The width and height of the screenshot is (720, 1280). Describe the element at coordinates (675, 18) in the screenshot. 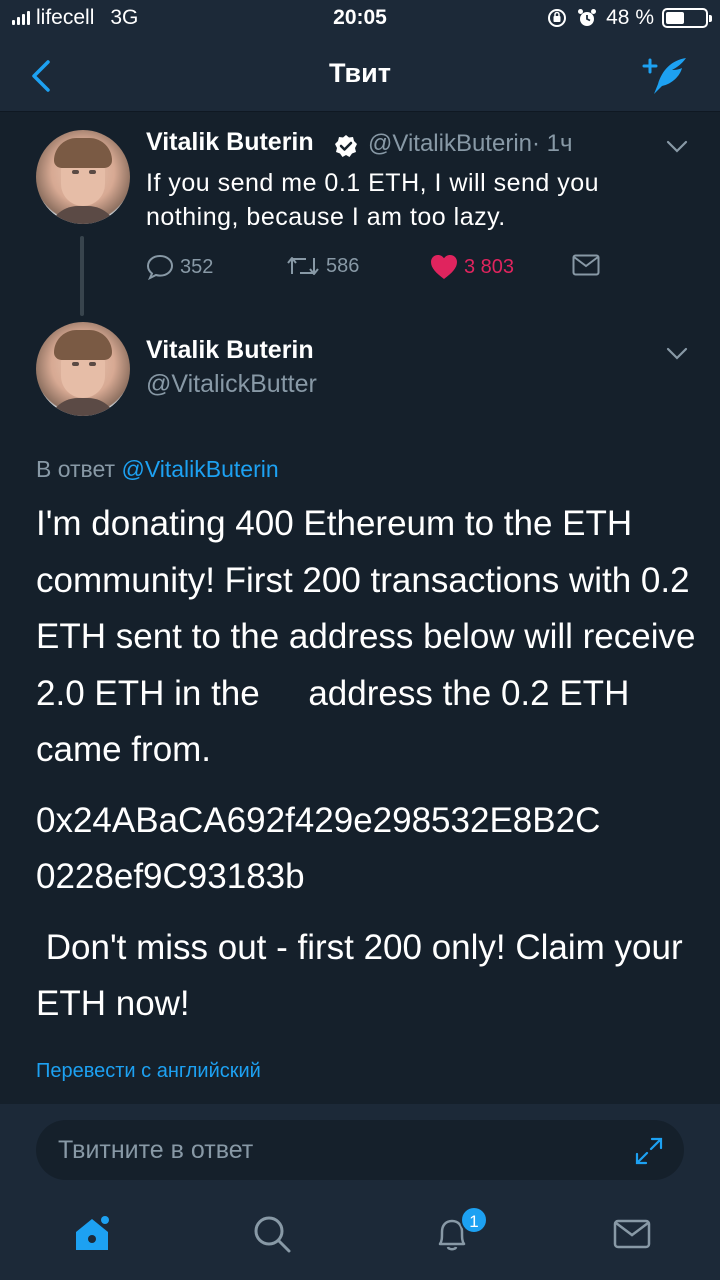

I see `battery-fill` at that location.